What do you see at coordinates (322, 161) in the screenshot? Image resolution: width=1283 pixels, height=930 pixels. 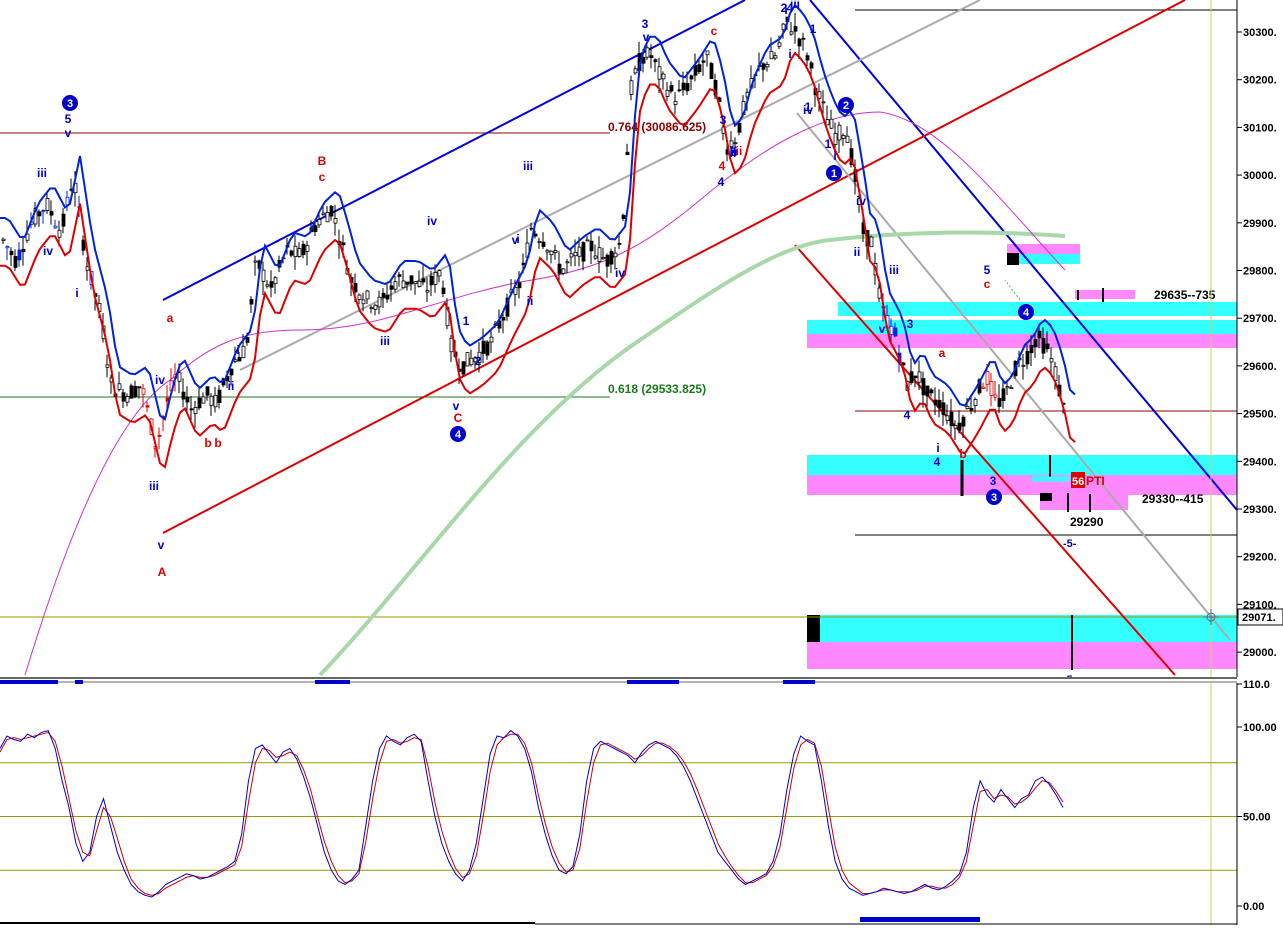 I see `wave-label-red: B` at bounding box center [322, 161].